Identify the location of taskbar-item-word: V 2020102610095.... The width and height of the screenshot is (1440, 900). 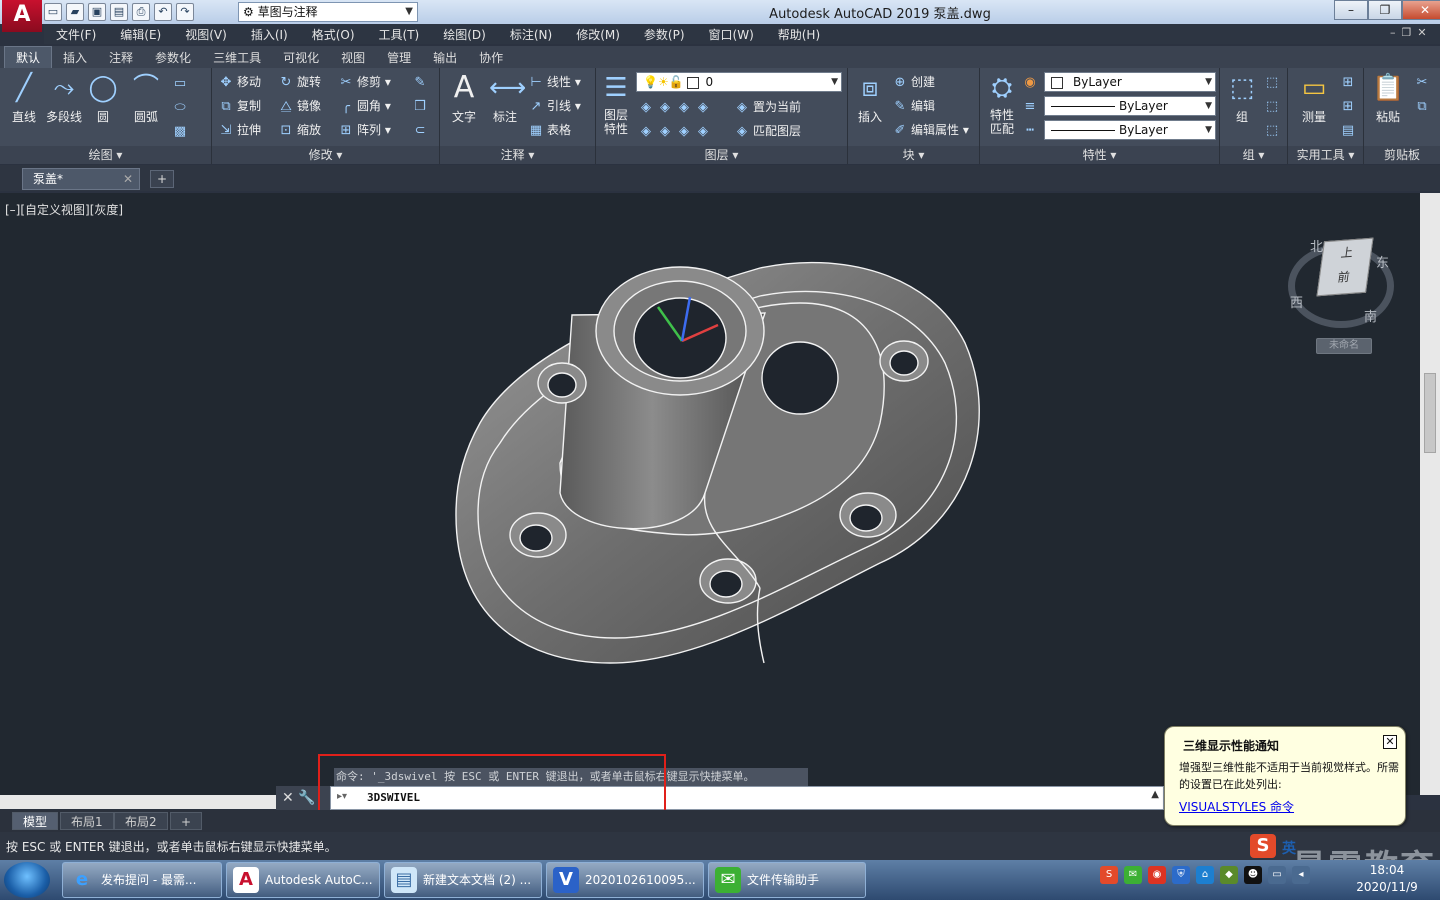
(625, 880).